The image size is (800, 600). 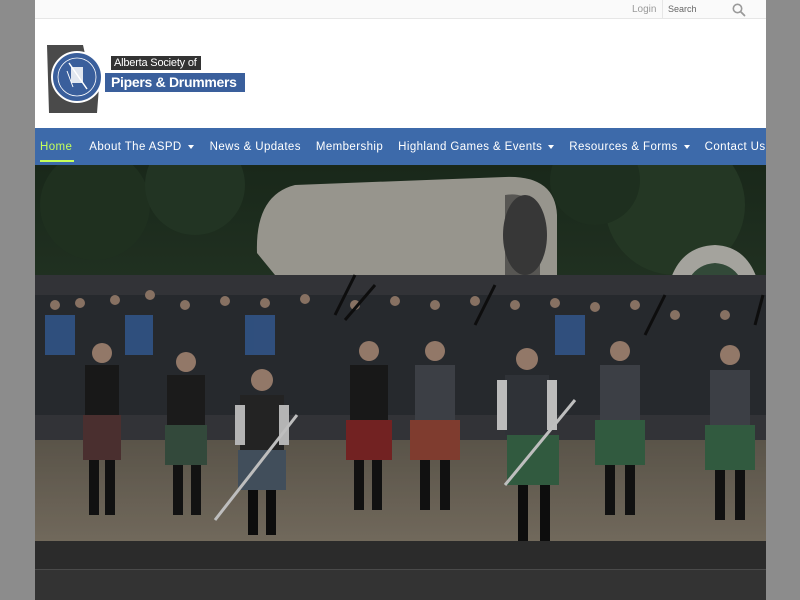 I want to click on nav-item-news: News & Updates, so click(x=255, y=146).